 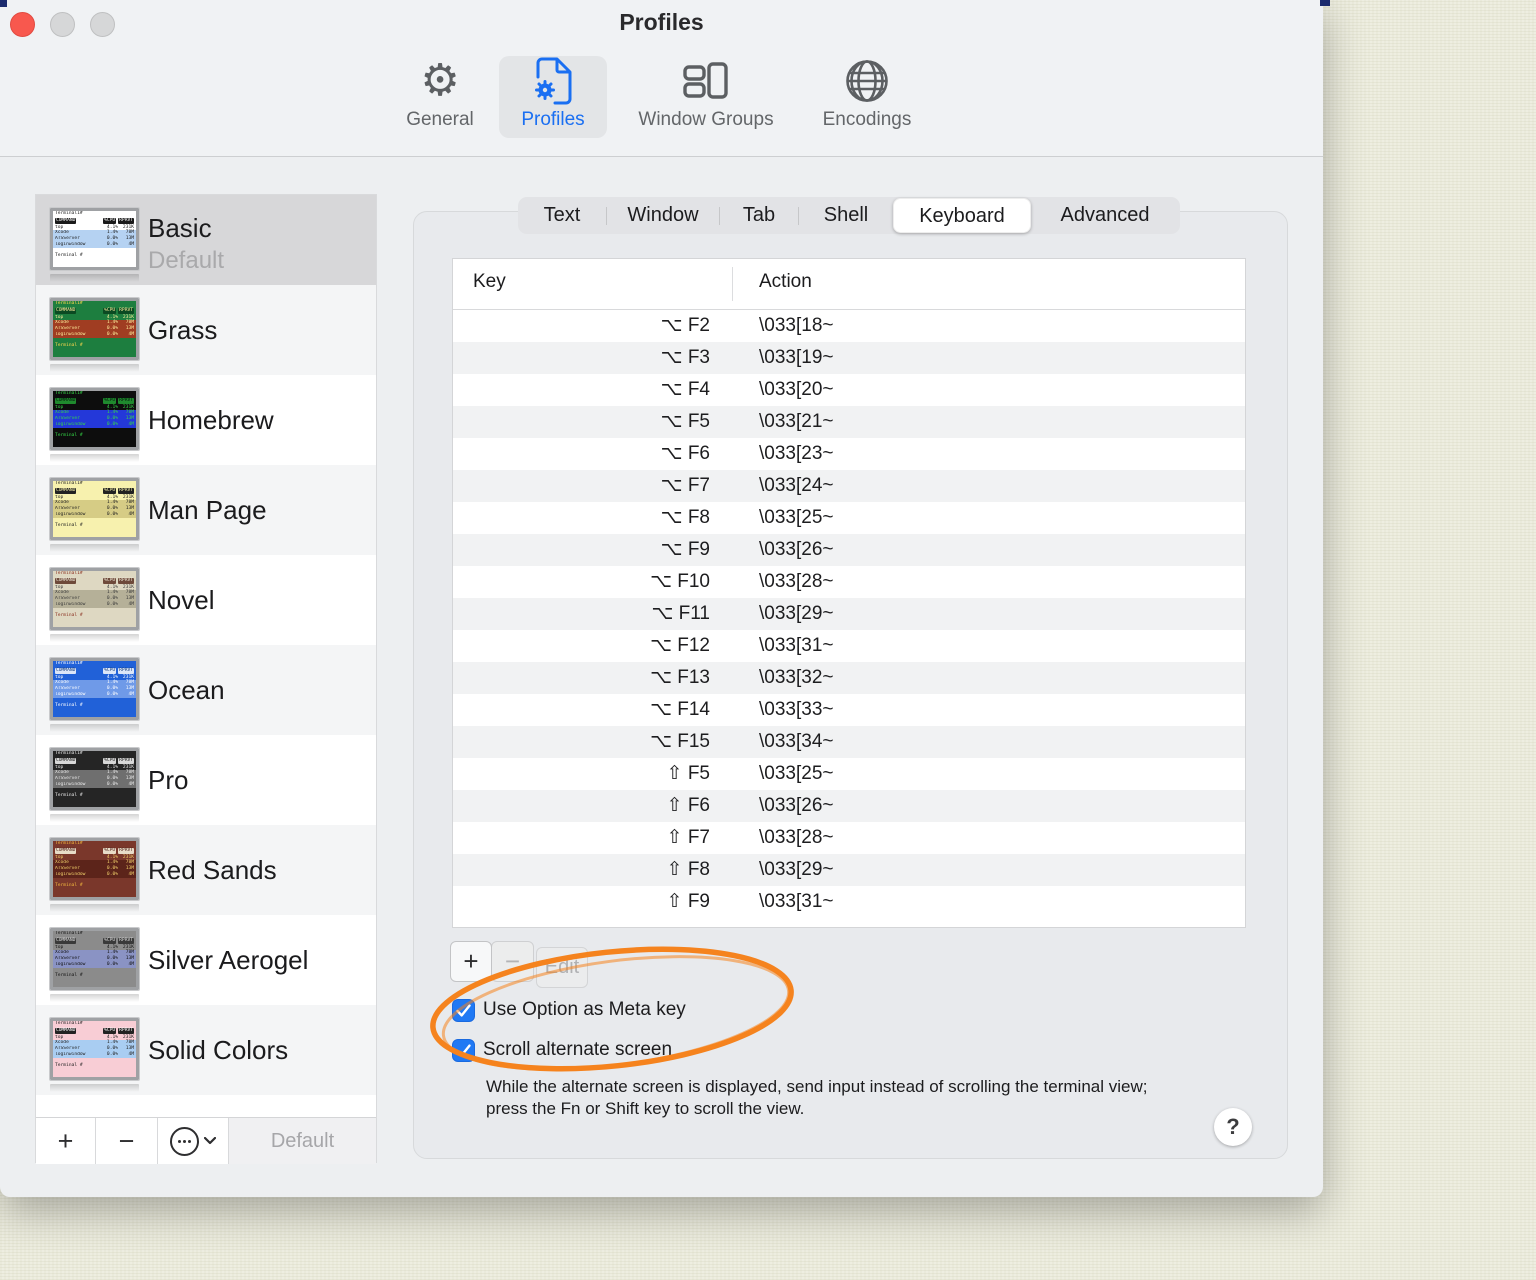 What do you see at coordinates (849, 550) in the screenshot?
I see `key-mapping-row: ⌥ F9 \033[26~` at bounding box center [849, 550].